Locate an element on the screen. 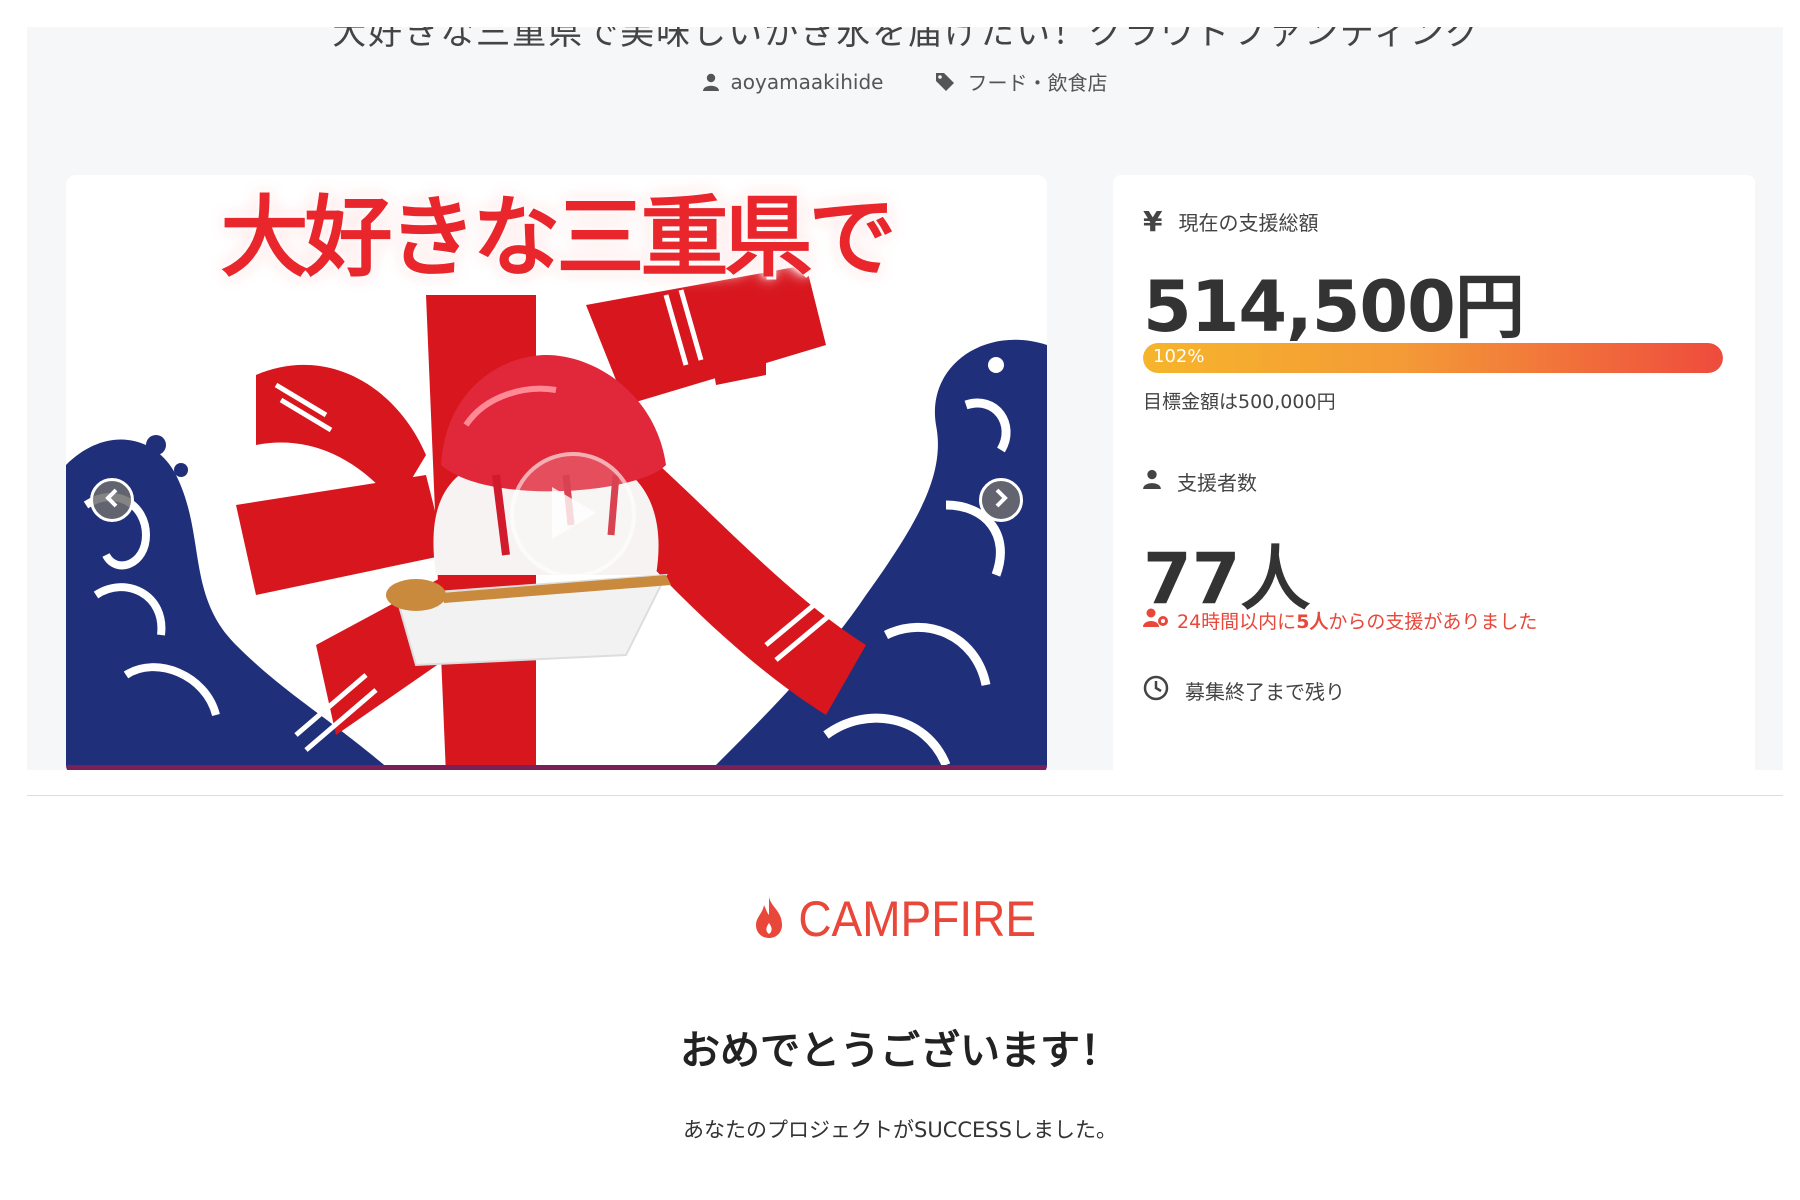 The height and width of the screenshot is (1200, 1800). clock-icon is located at coordinates (1156, 690).